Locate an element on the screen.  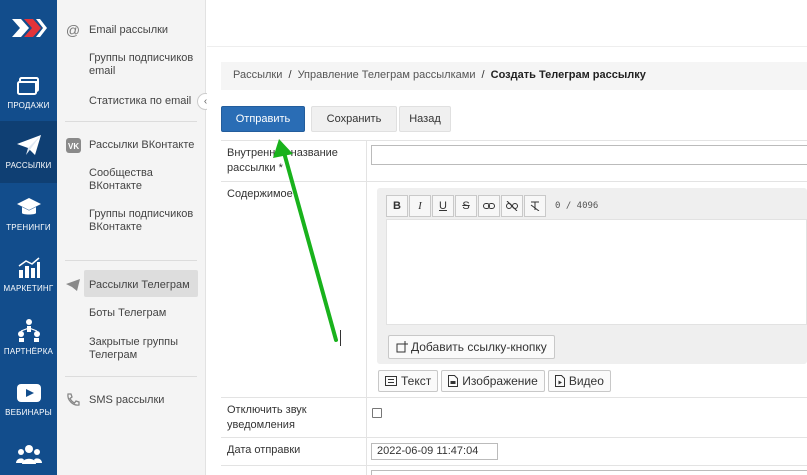
unlink-button is located at coordinates (512, 206).